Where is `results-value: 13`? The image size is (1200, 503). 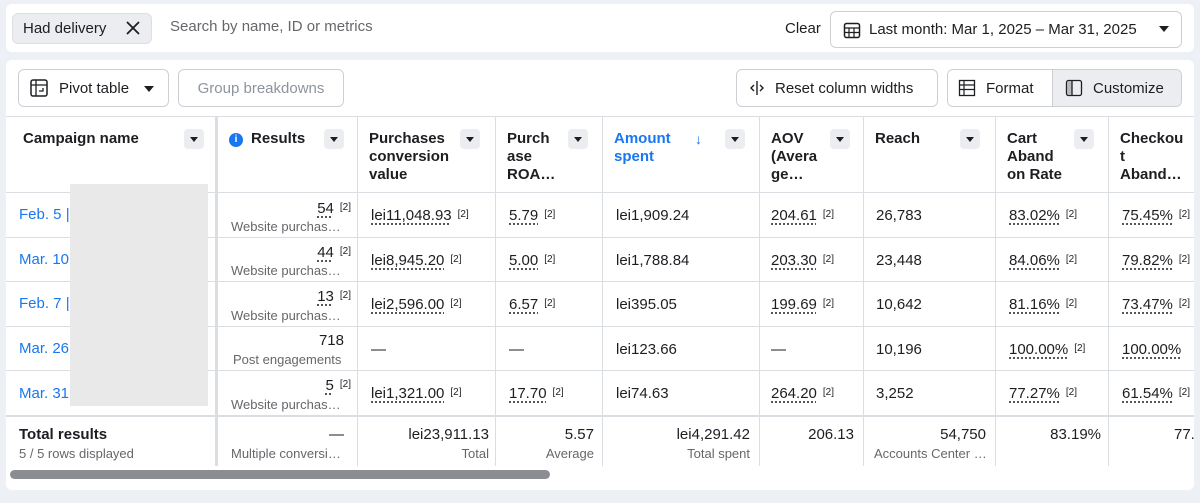 results-value: 13 is located at coordinates (325, 296).